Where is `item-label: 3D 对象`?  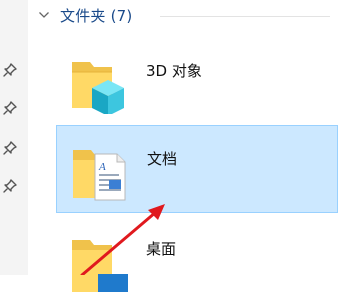 item-label: 3D 对象 is located at coordinates (174, 71).